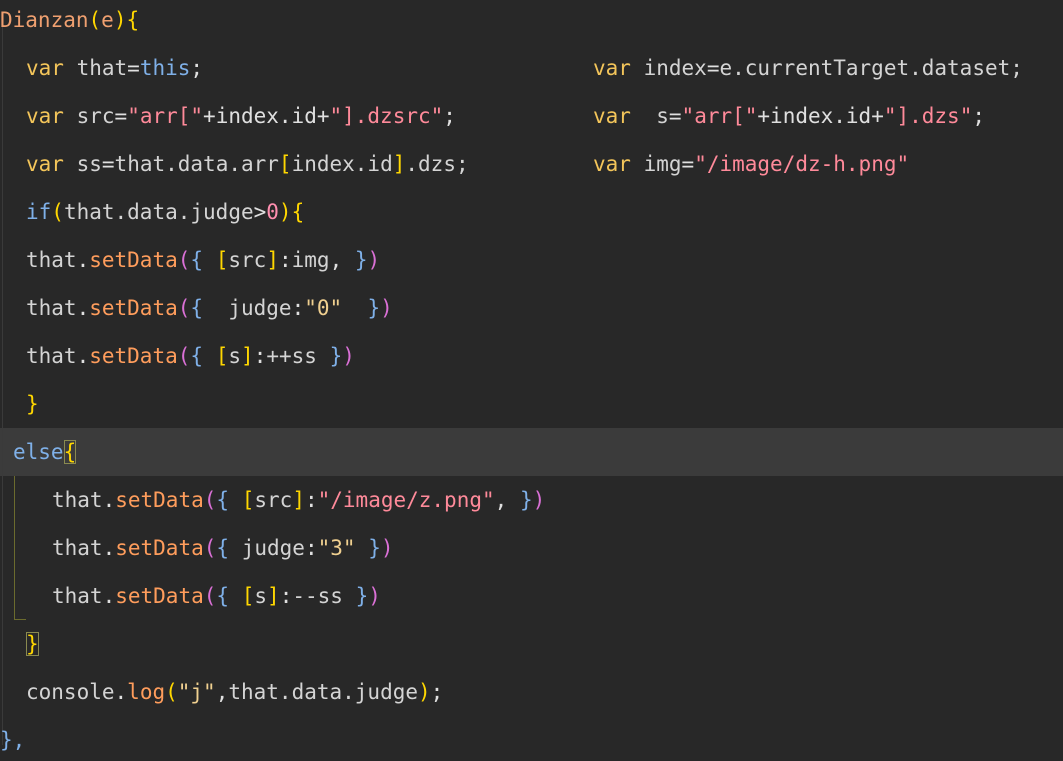 This screenshot has width=1063, height=761. I want to click on identifier: src, so click(273, 500).